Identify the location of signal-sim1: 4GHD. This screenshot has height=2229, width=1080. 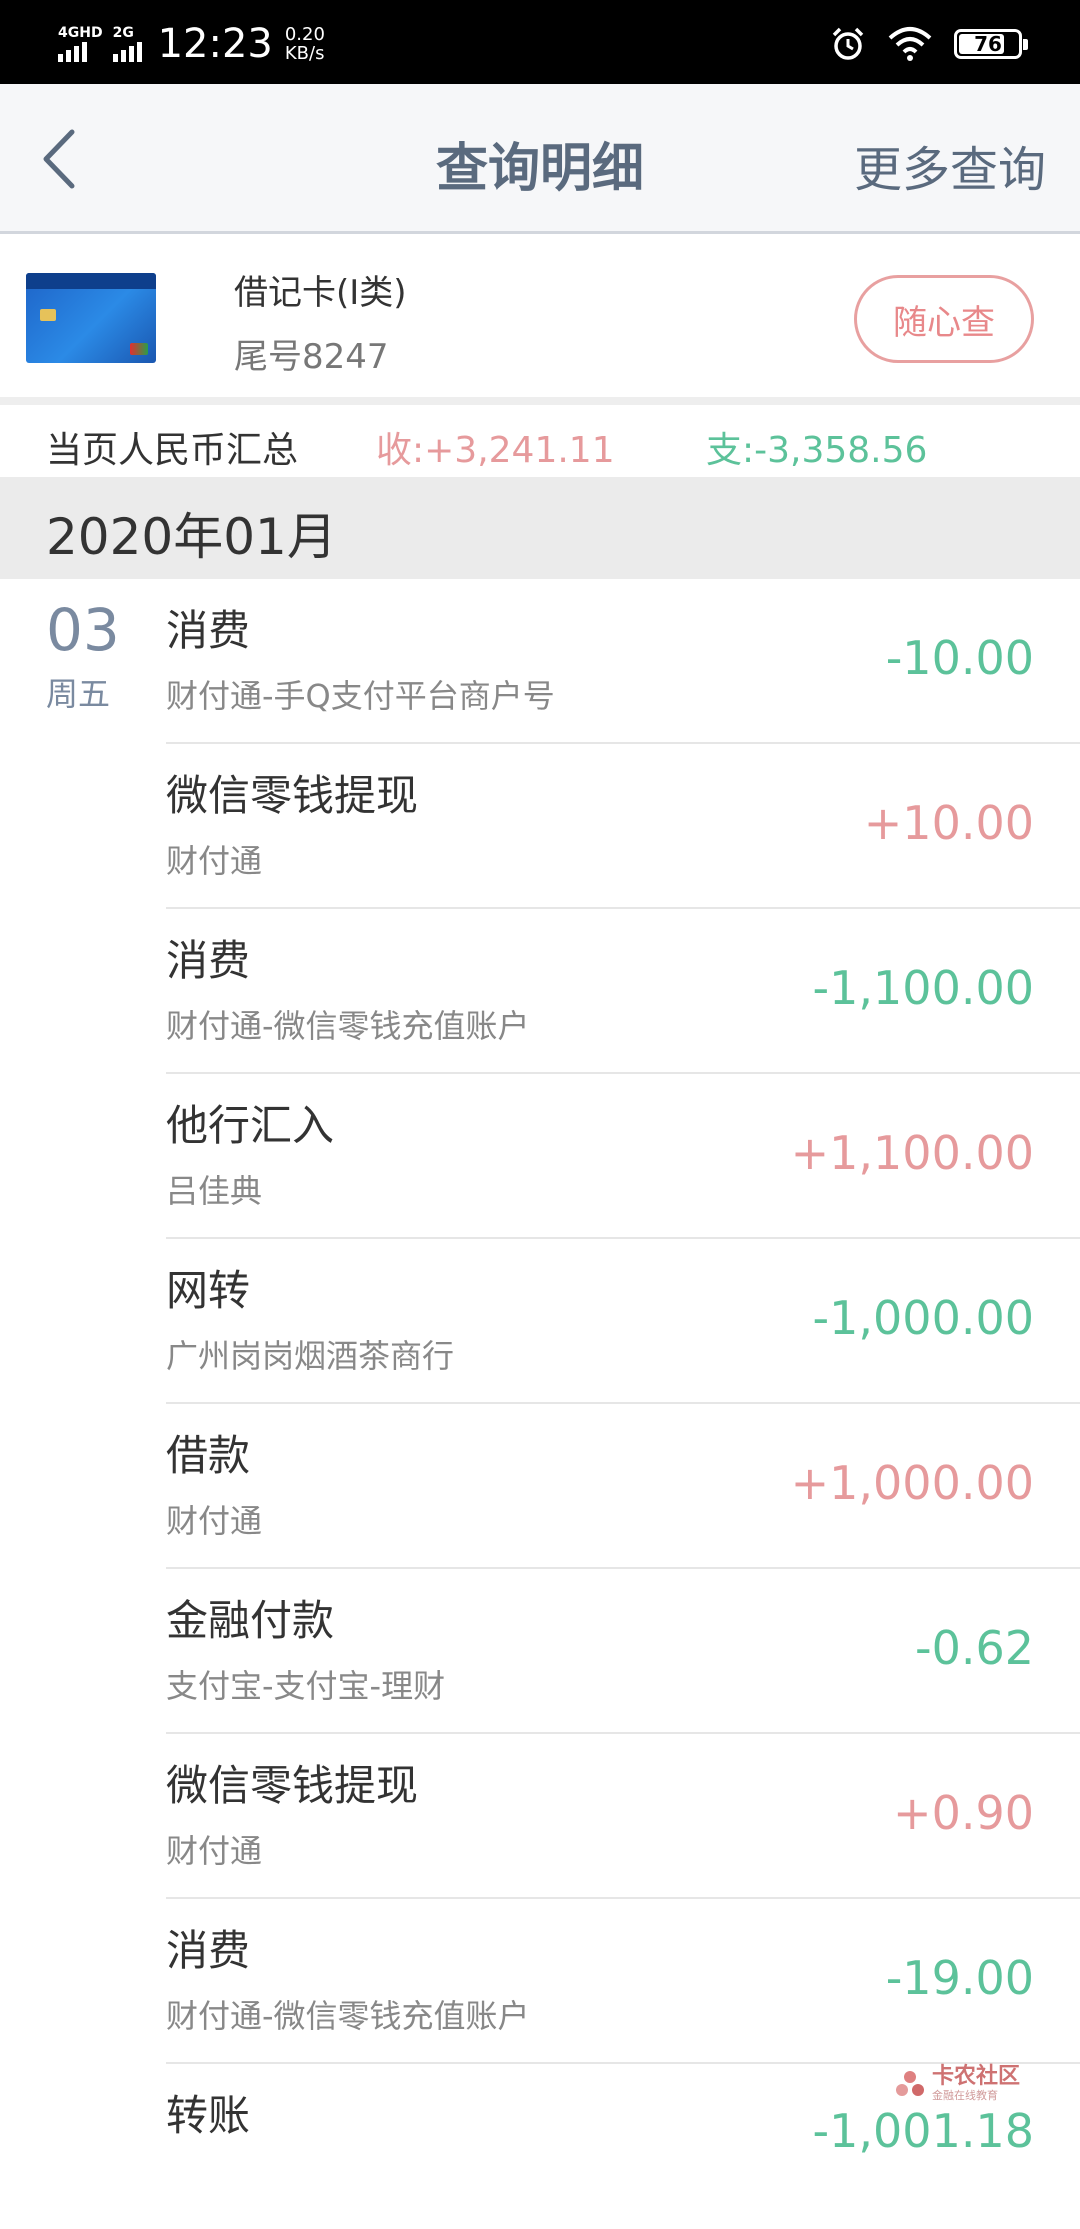
(80, 44).